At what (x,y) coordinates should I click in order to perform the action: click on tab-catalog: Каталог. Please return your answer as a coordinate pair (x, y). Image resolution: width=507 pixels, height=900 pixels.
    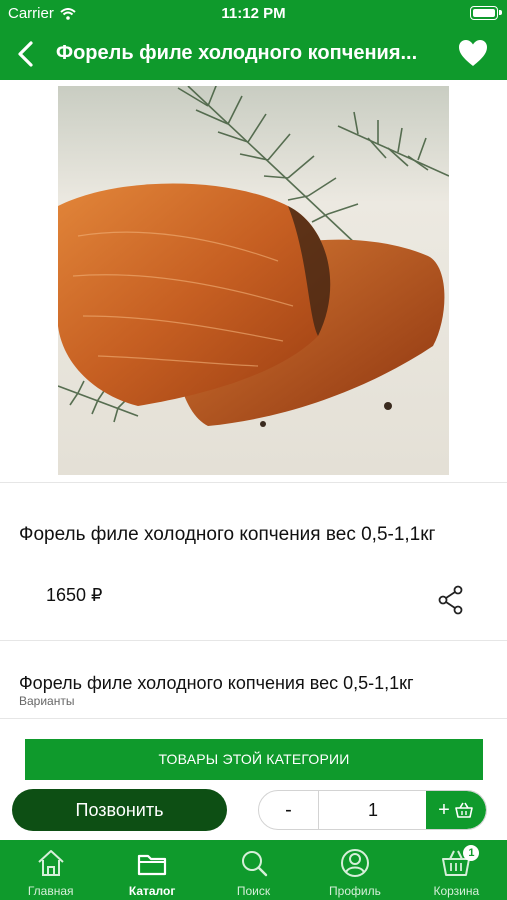
    Looking at the image, I should click on (151, 870).